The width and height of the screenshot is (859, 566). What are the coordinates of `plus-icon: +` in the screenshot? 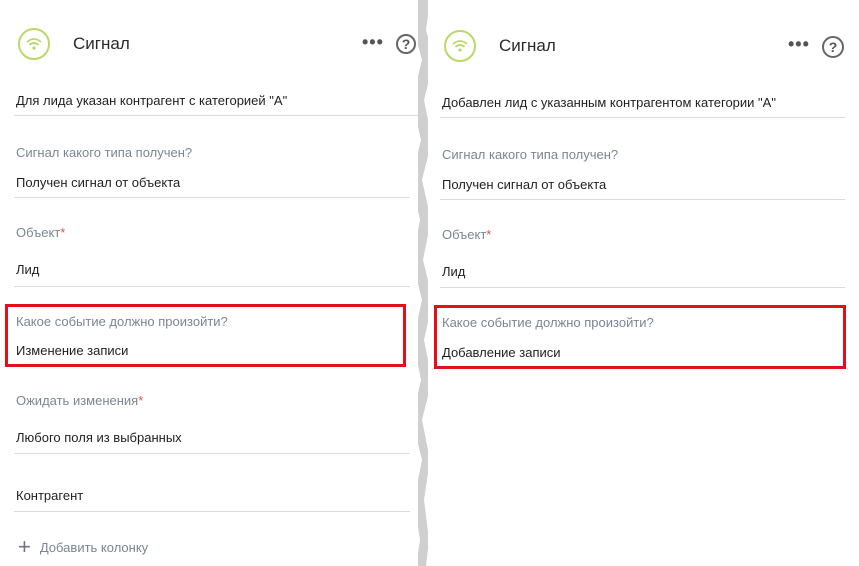 It's located at (24, 546).